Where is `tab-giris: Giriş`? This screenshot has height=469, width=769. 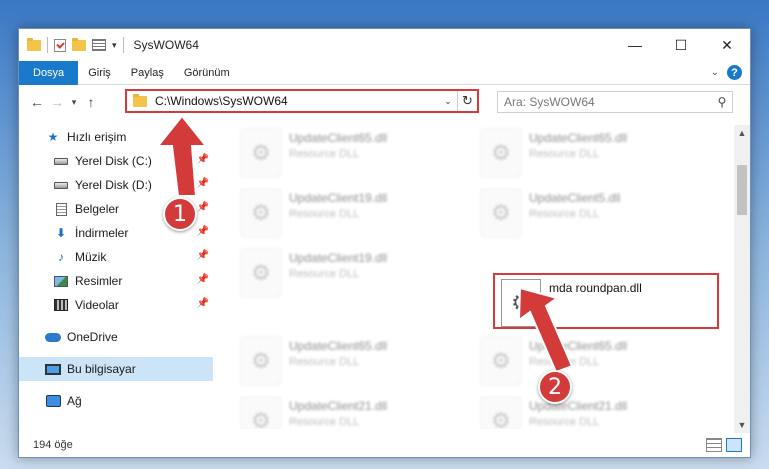 tab-giris: Giriş is located at coordinates (99, 73).